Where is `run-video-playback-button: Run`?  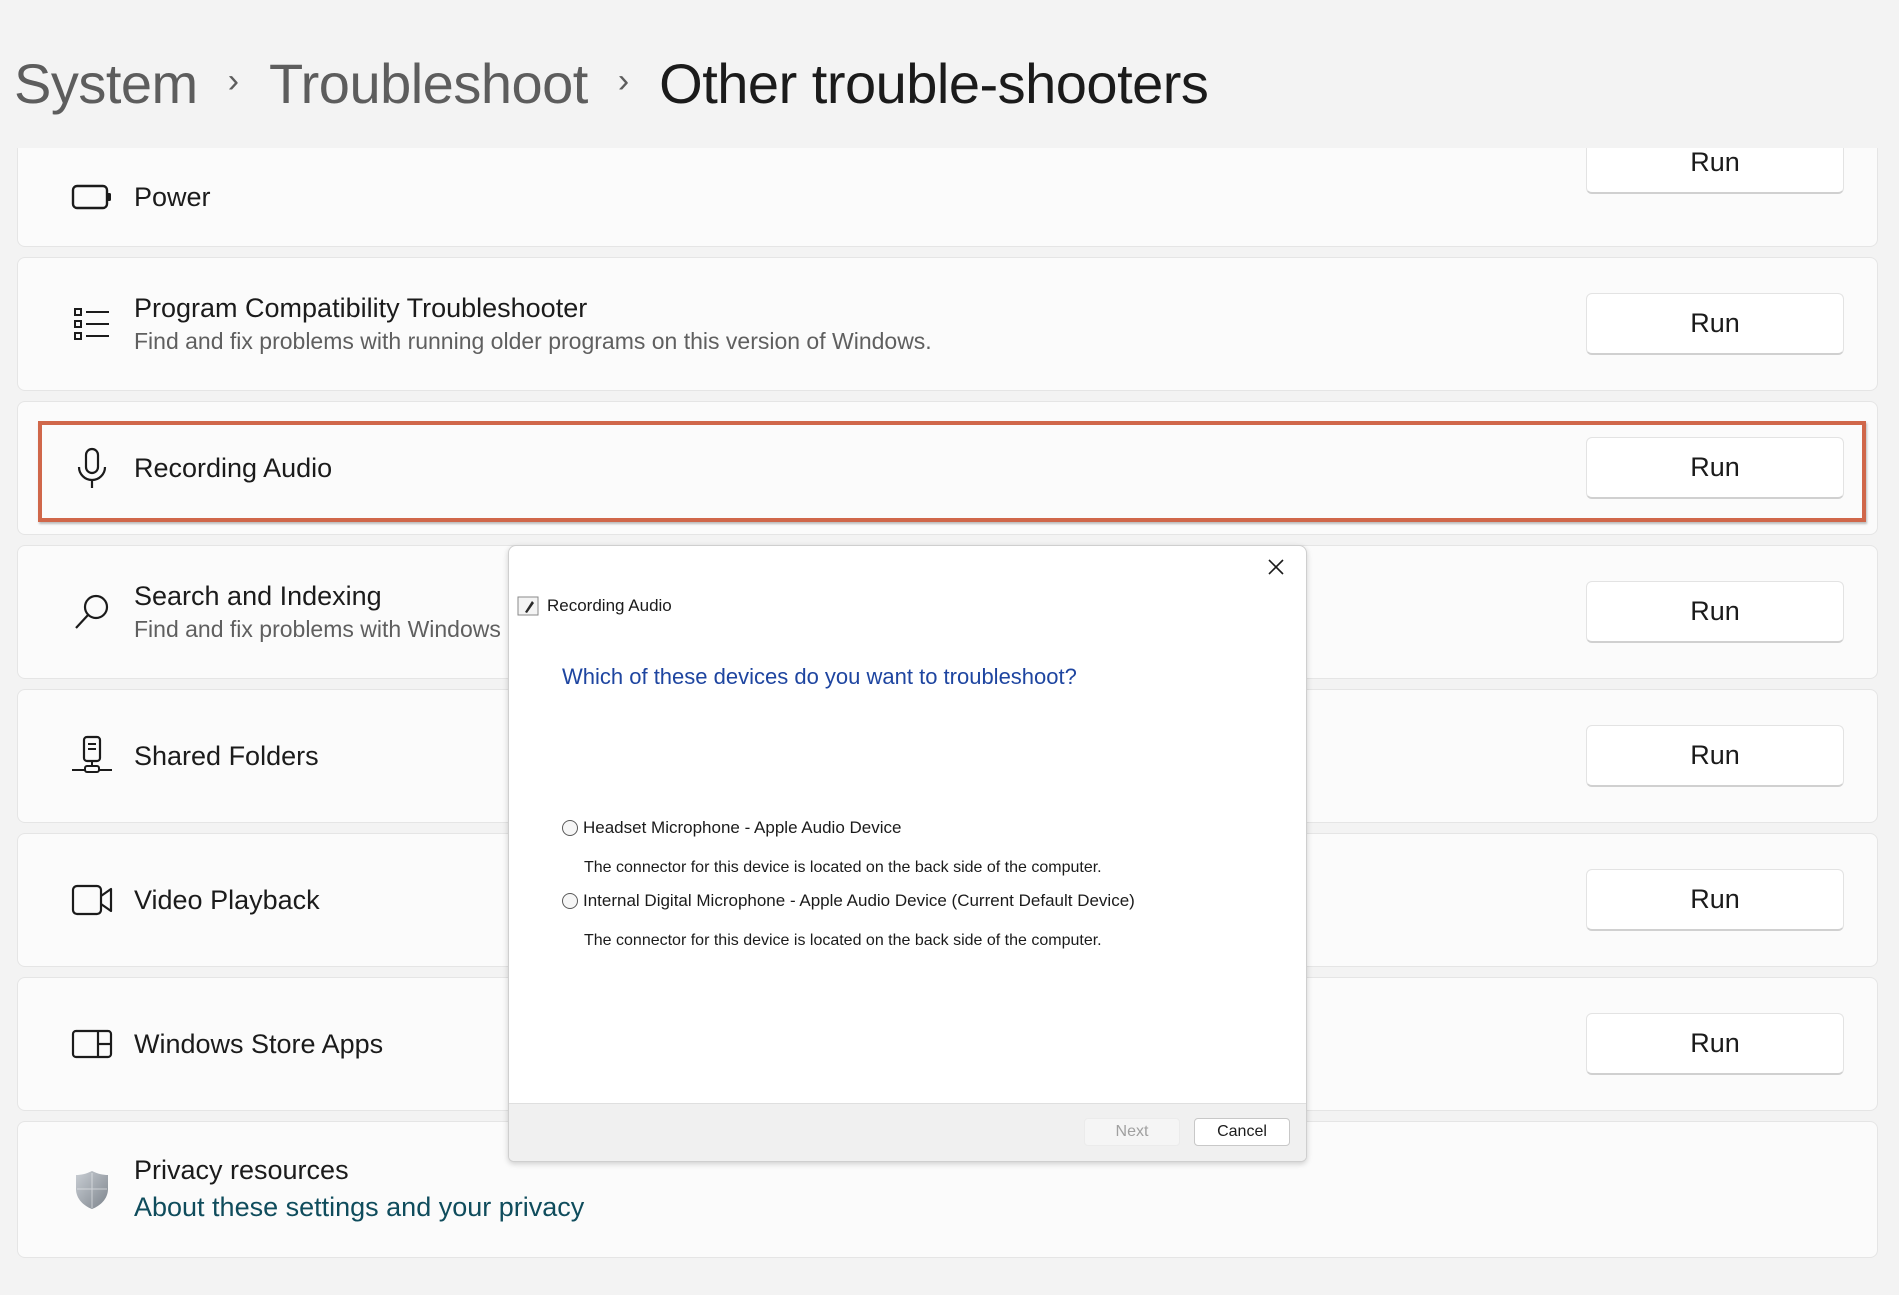 run-video-playback-button: Run is located at coordinates (1715, 900).